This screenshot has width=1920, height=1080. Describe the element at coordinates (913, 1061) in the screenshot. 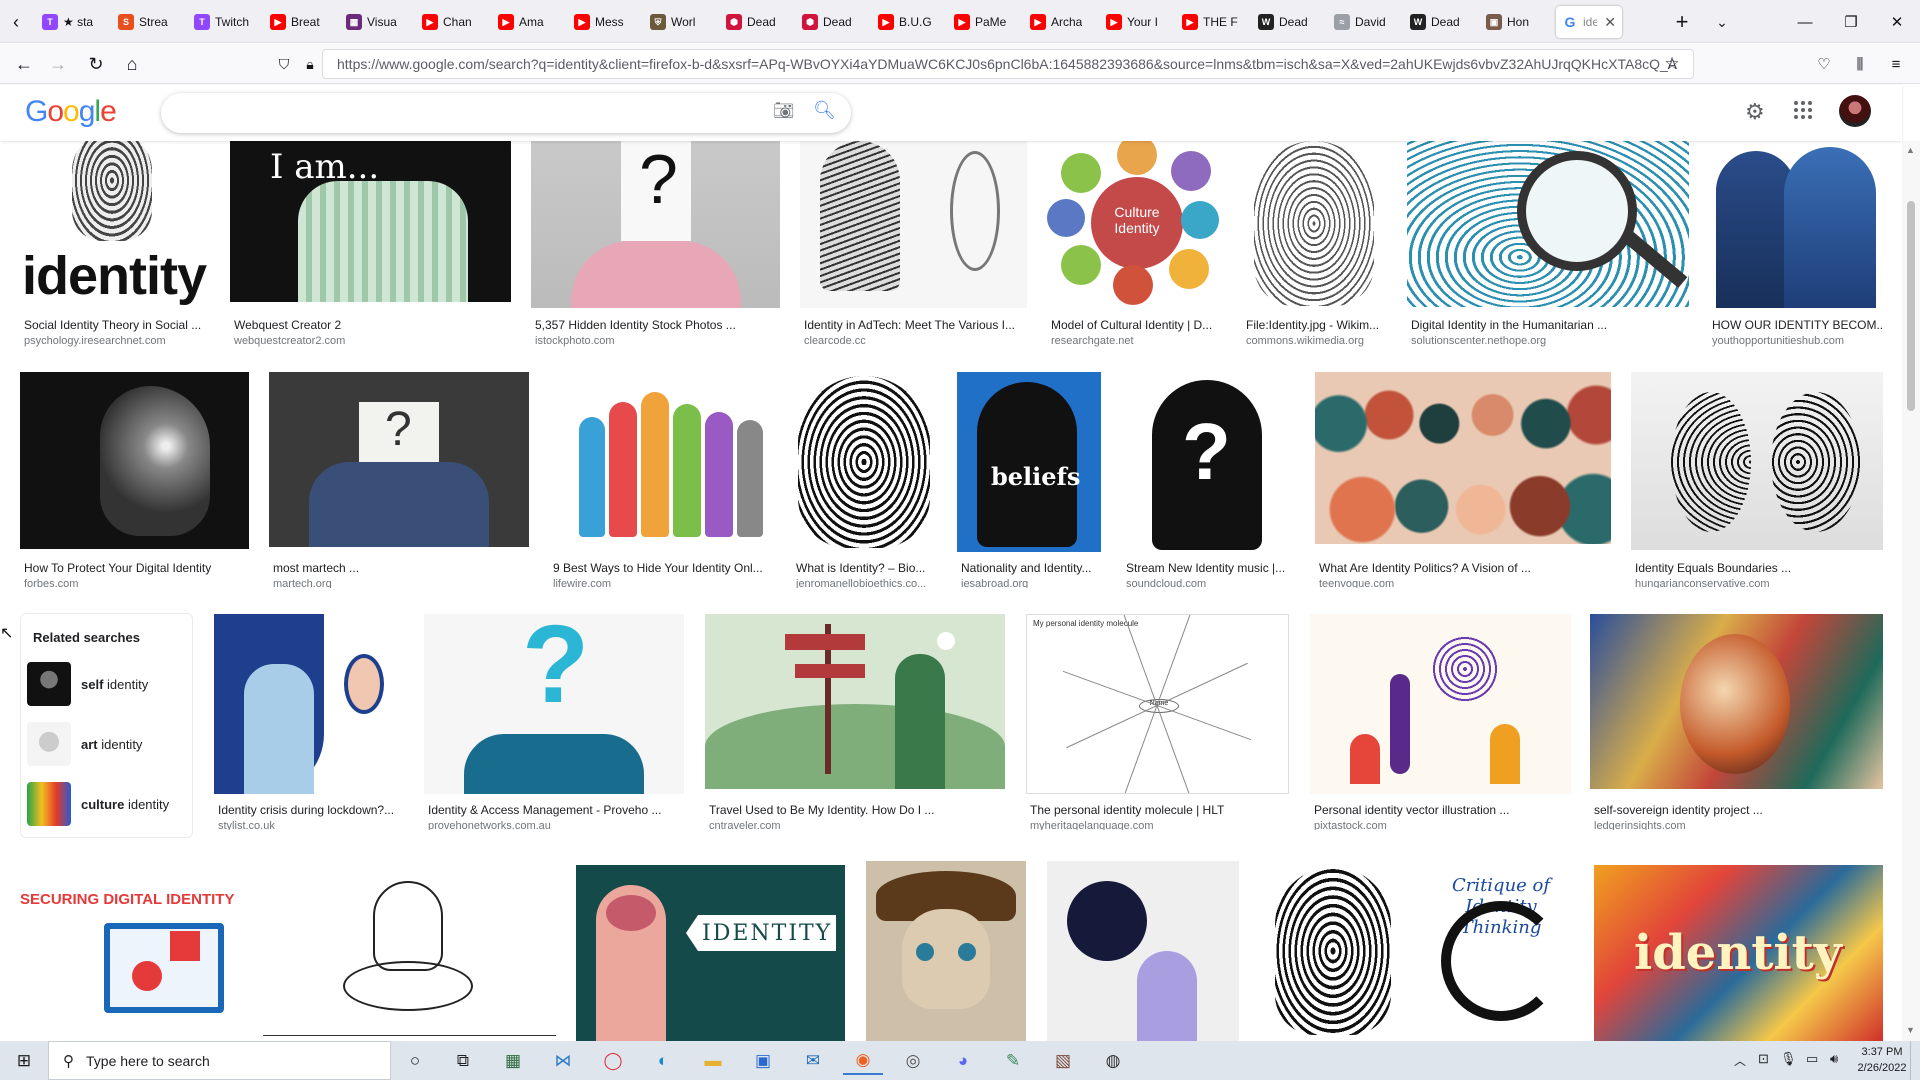

I see `steam-icon: ◎` at that location.